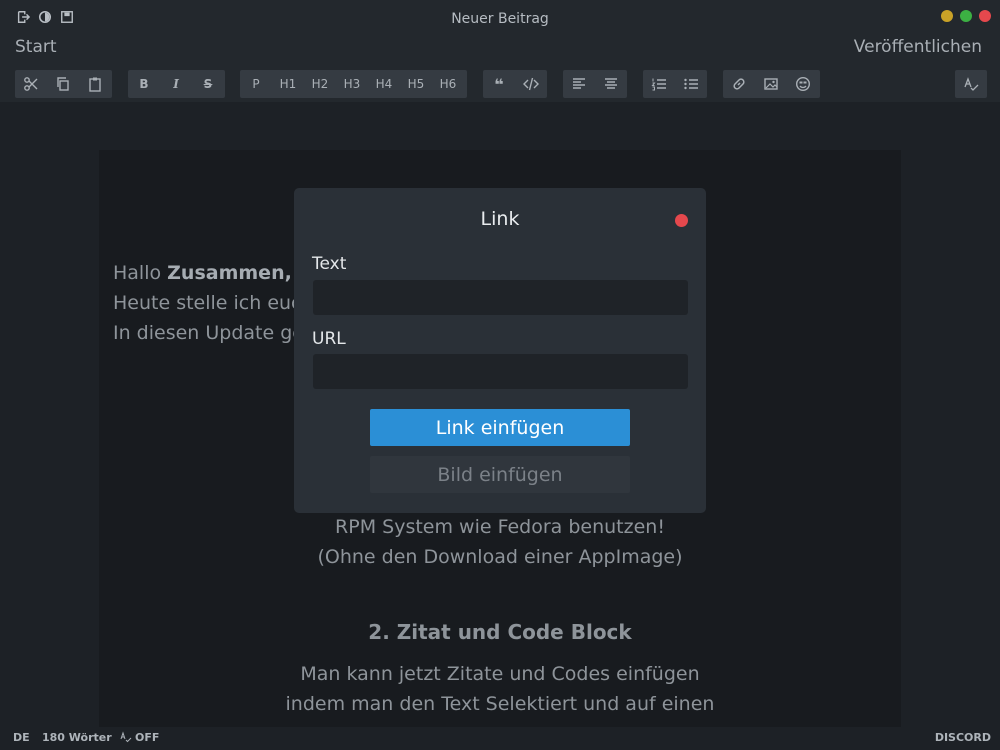 This screenshot has width=1000, height=750. I want to click on maximize-button, so click(966, 16).